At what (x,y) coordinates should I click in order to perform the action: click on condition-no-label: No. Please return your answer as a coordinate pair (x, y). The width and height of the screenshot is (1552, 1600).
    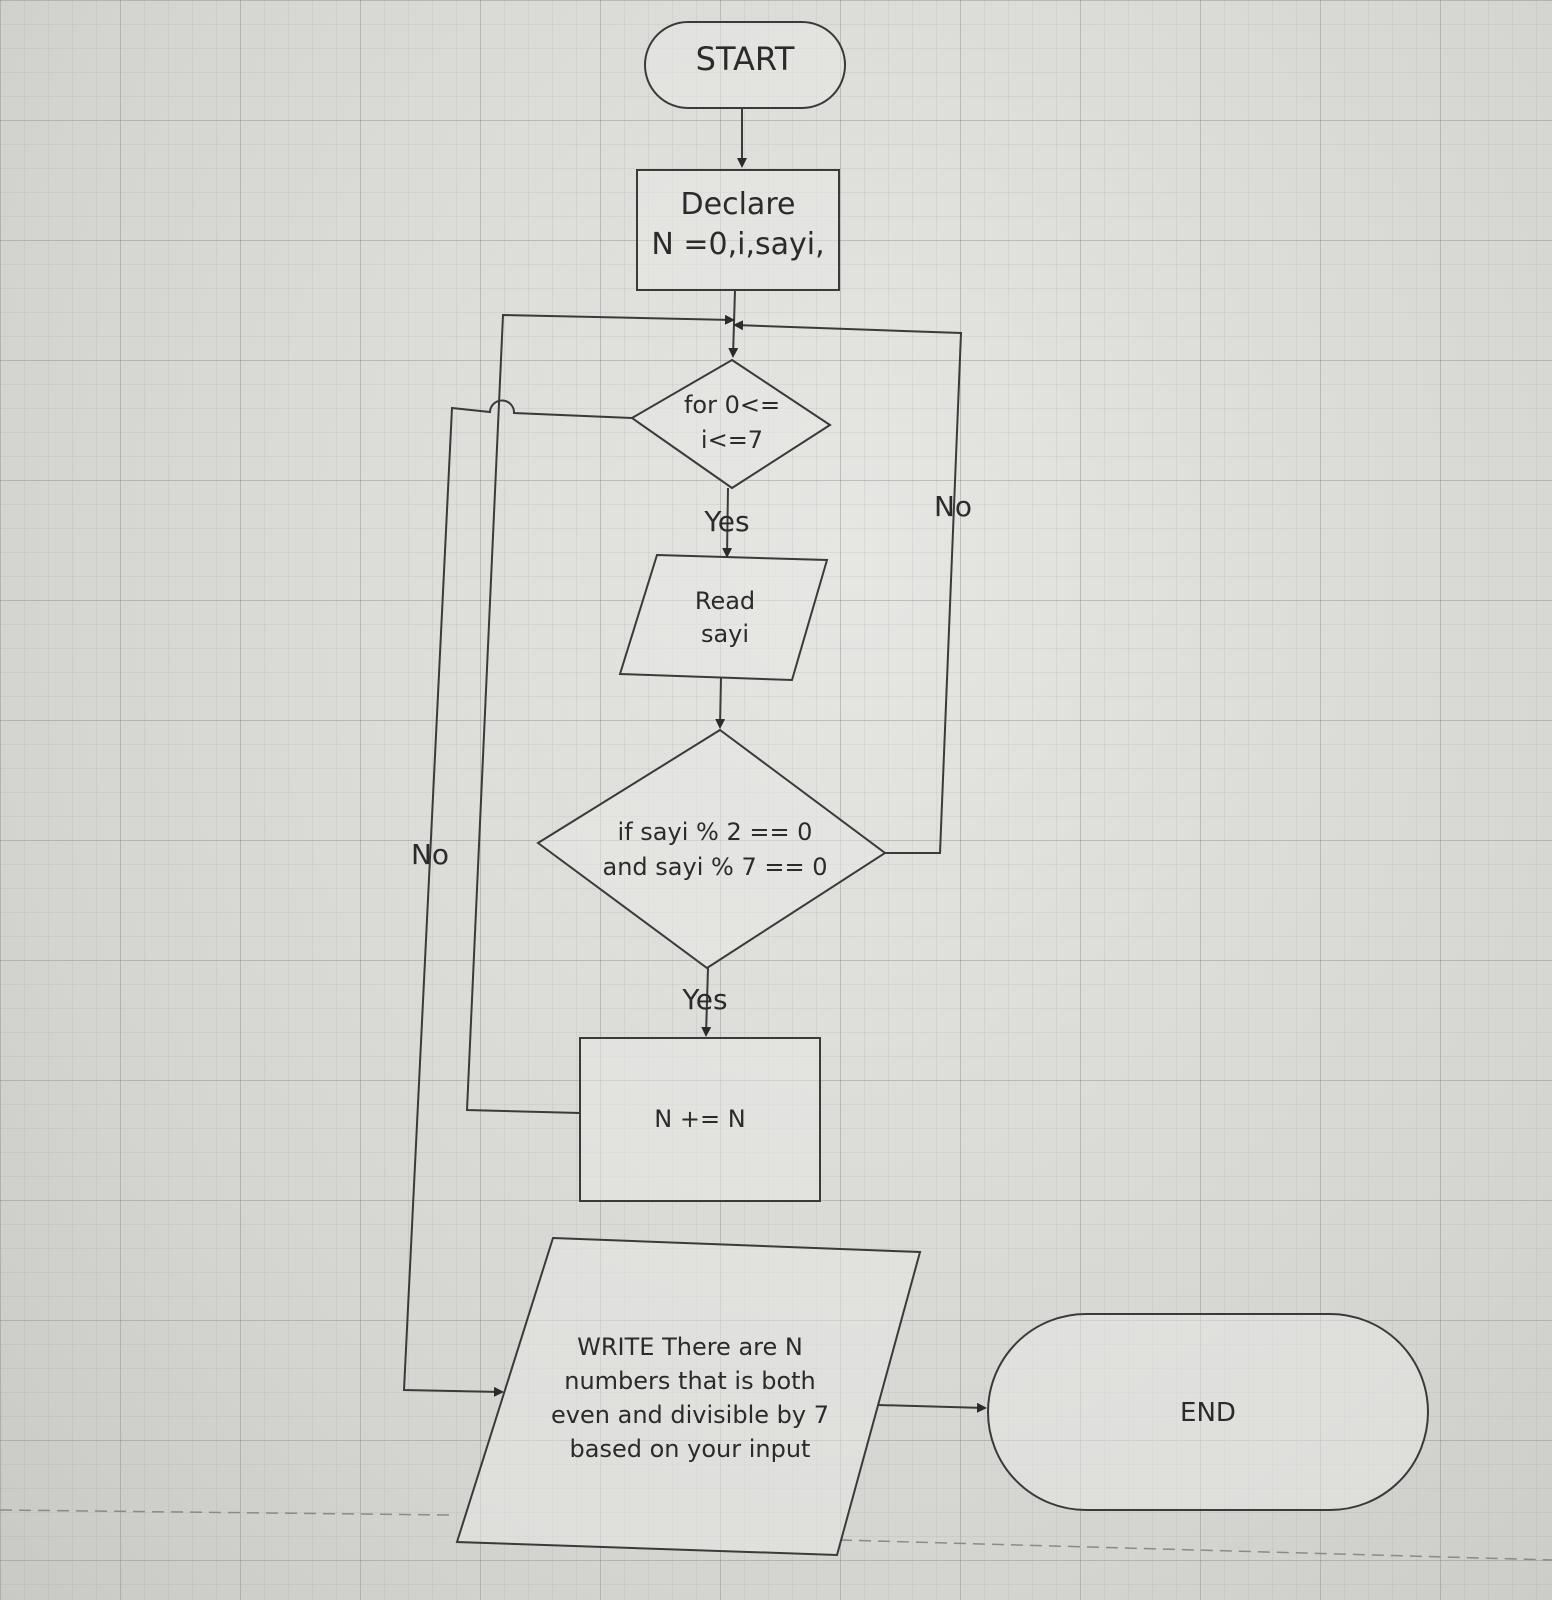
    Looking at the image, I should click on (953, 506).